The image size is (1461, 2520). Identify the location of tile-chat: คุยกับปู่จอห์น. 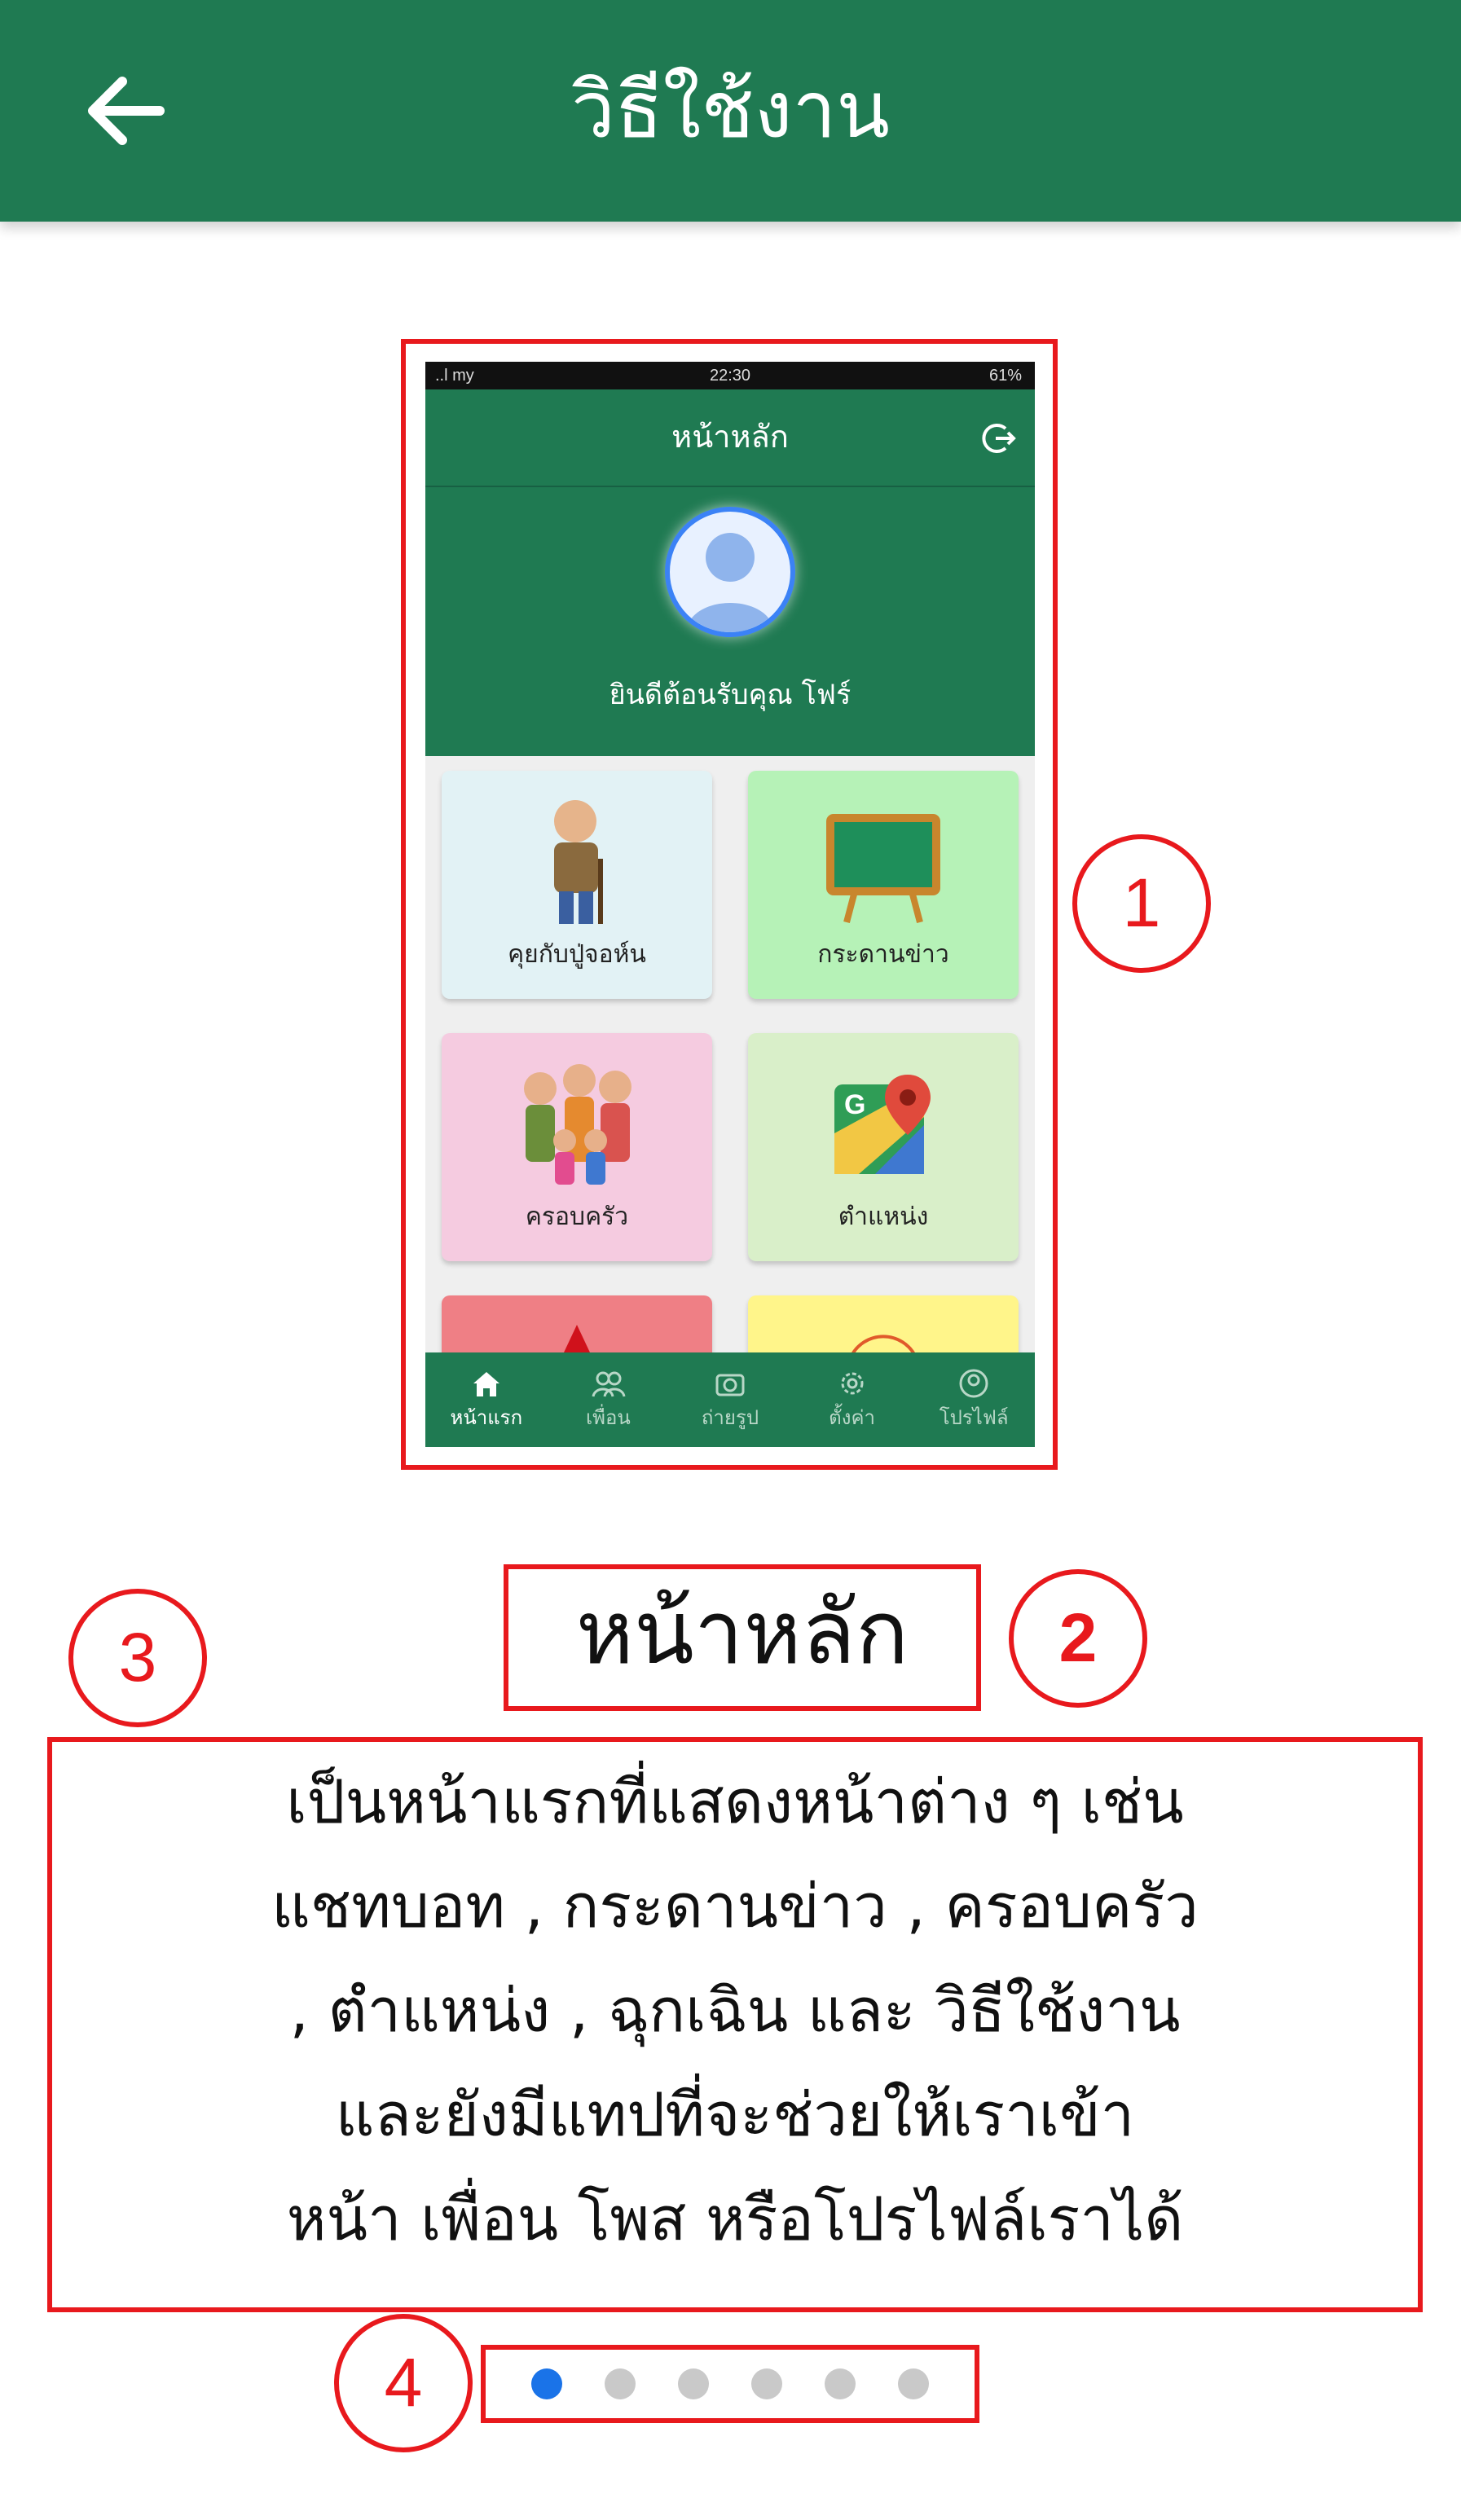
(577, 885).